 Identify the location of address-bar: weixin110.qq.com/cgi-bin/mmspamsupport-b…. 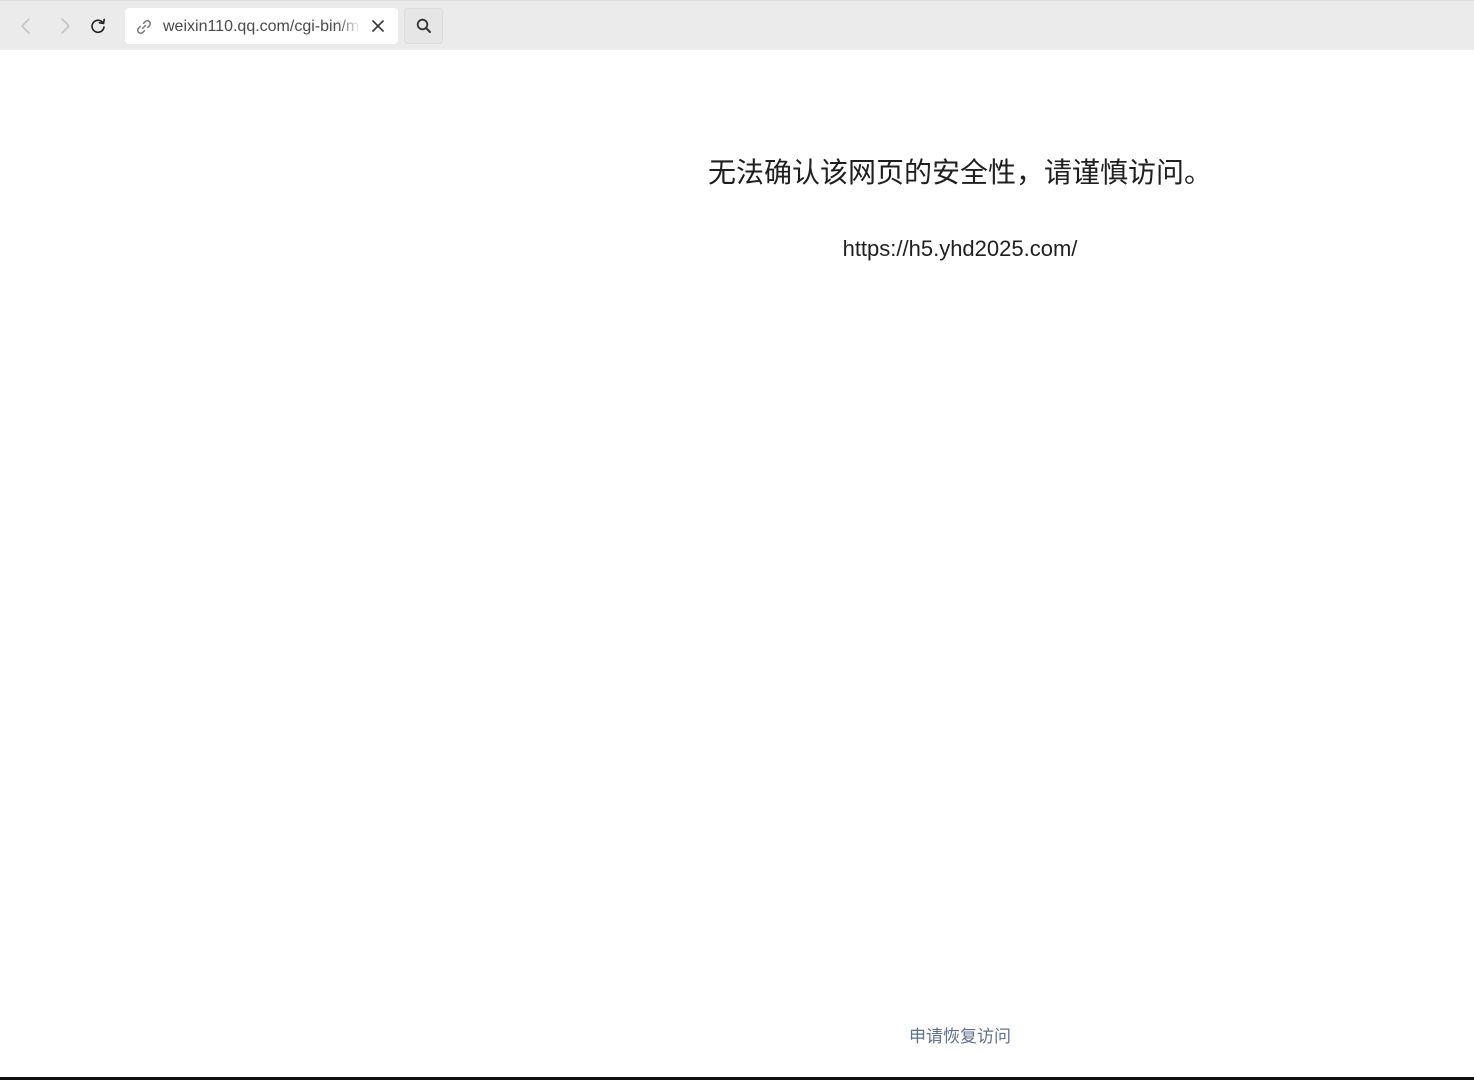
(261, 26).